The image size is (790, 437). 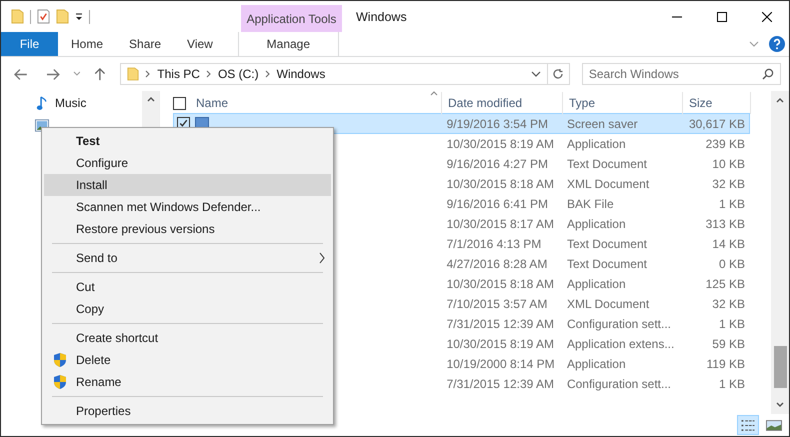 I want to click on scrollbar-thumb, so click(x=780, y=367).